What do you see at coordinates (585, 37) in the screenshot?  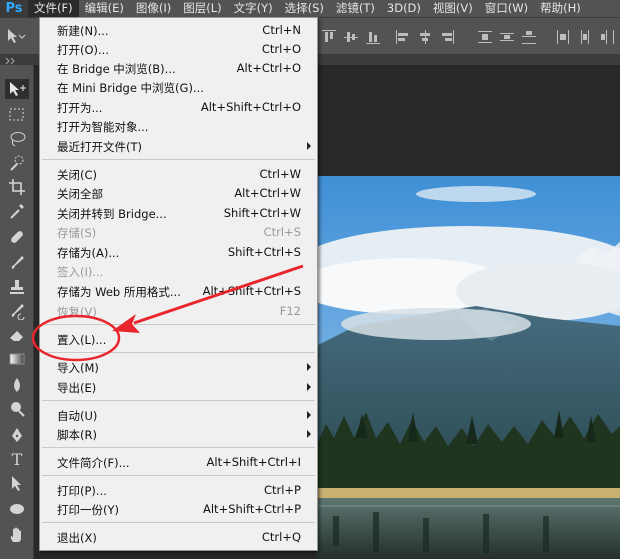 I see `distribute-hcenter-icon` at bounding box center [585, 37].